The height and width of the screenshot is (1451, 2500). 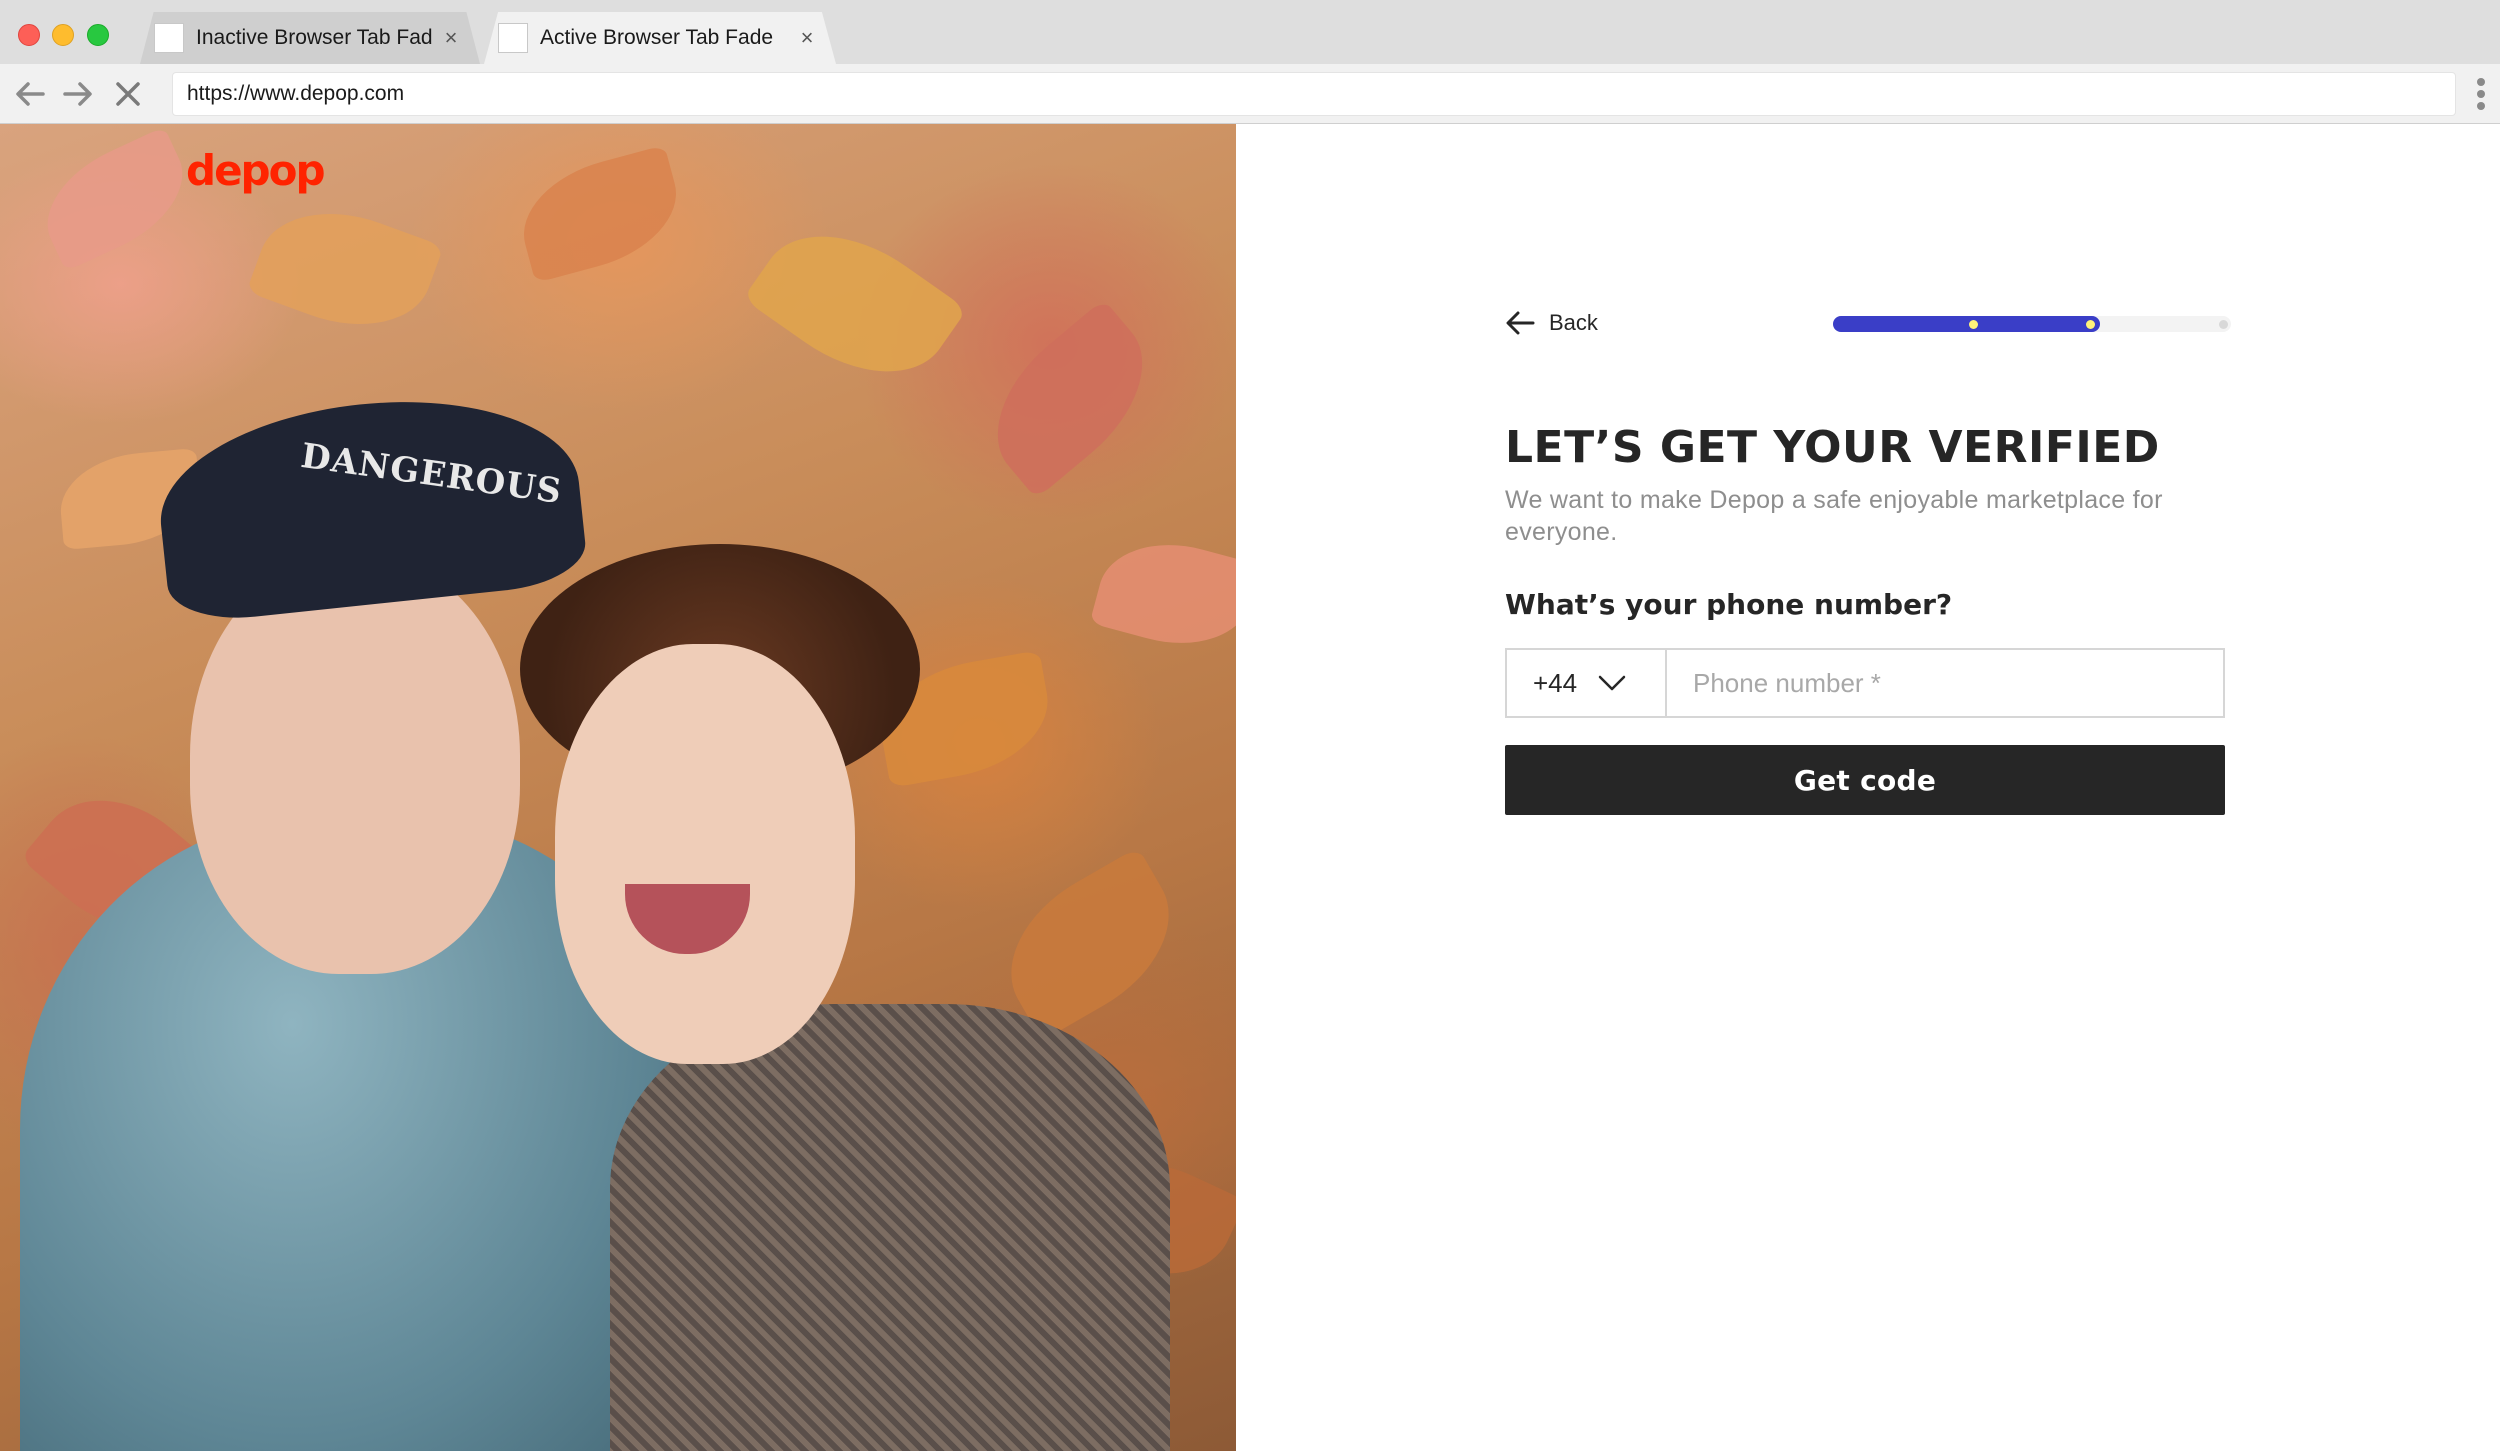 What do you see at coordinates (1314, 94) in the screenshot?
I see `address-bar: https://www.depop.com` at bounding box center [1314, 94].